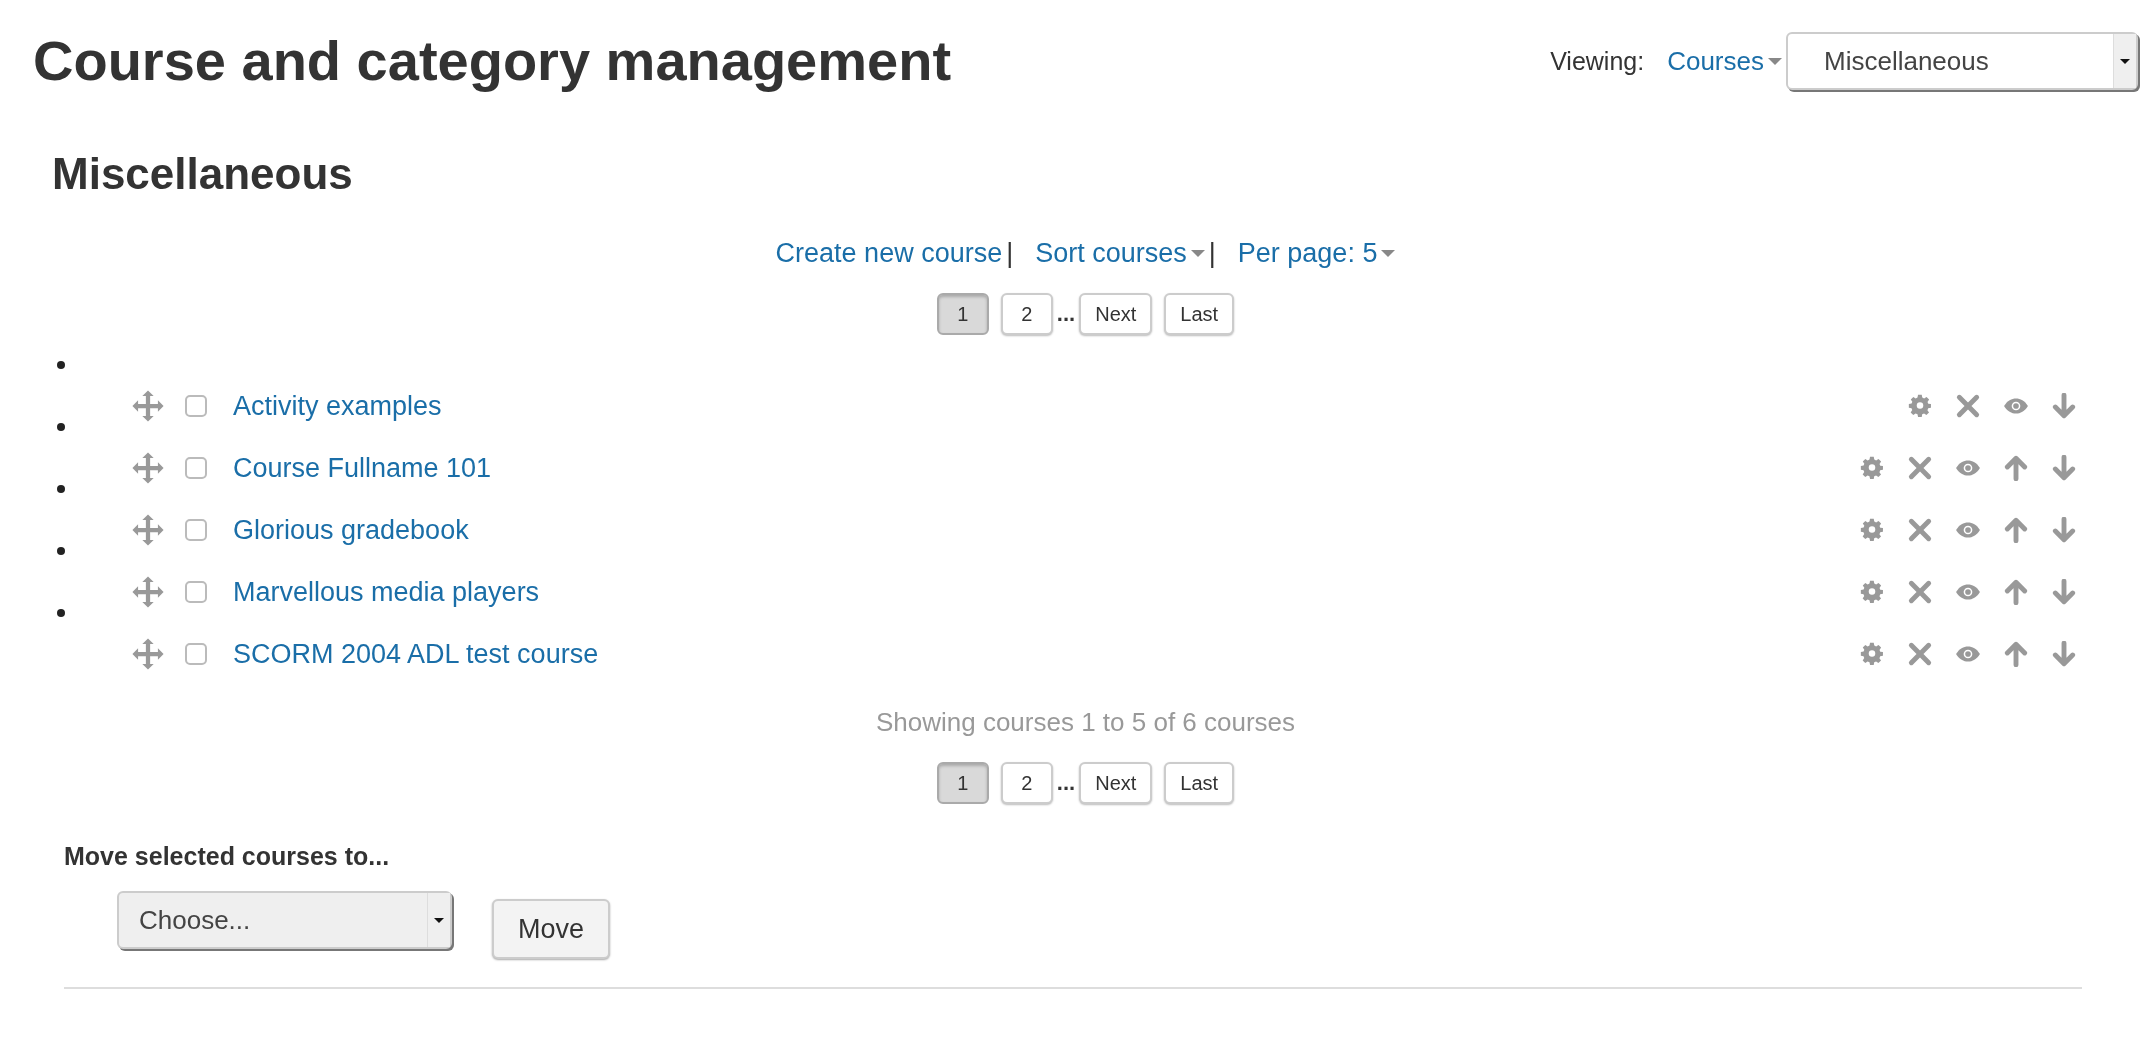 This screenshot has width=2154, height=1062. I want to click on course-link: Glorious gradebook, so click(351, 530).